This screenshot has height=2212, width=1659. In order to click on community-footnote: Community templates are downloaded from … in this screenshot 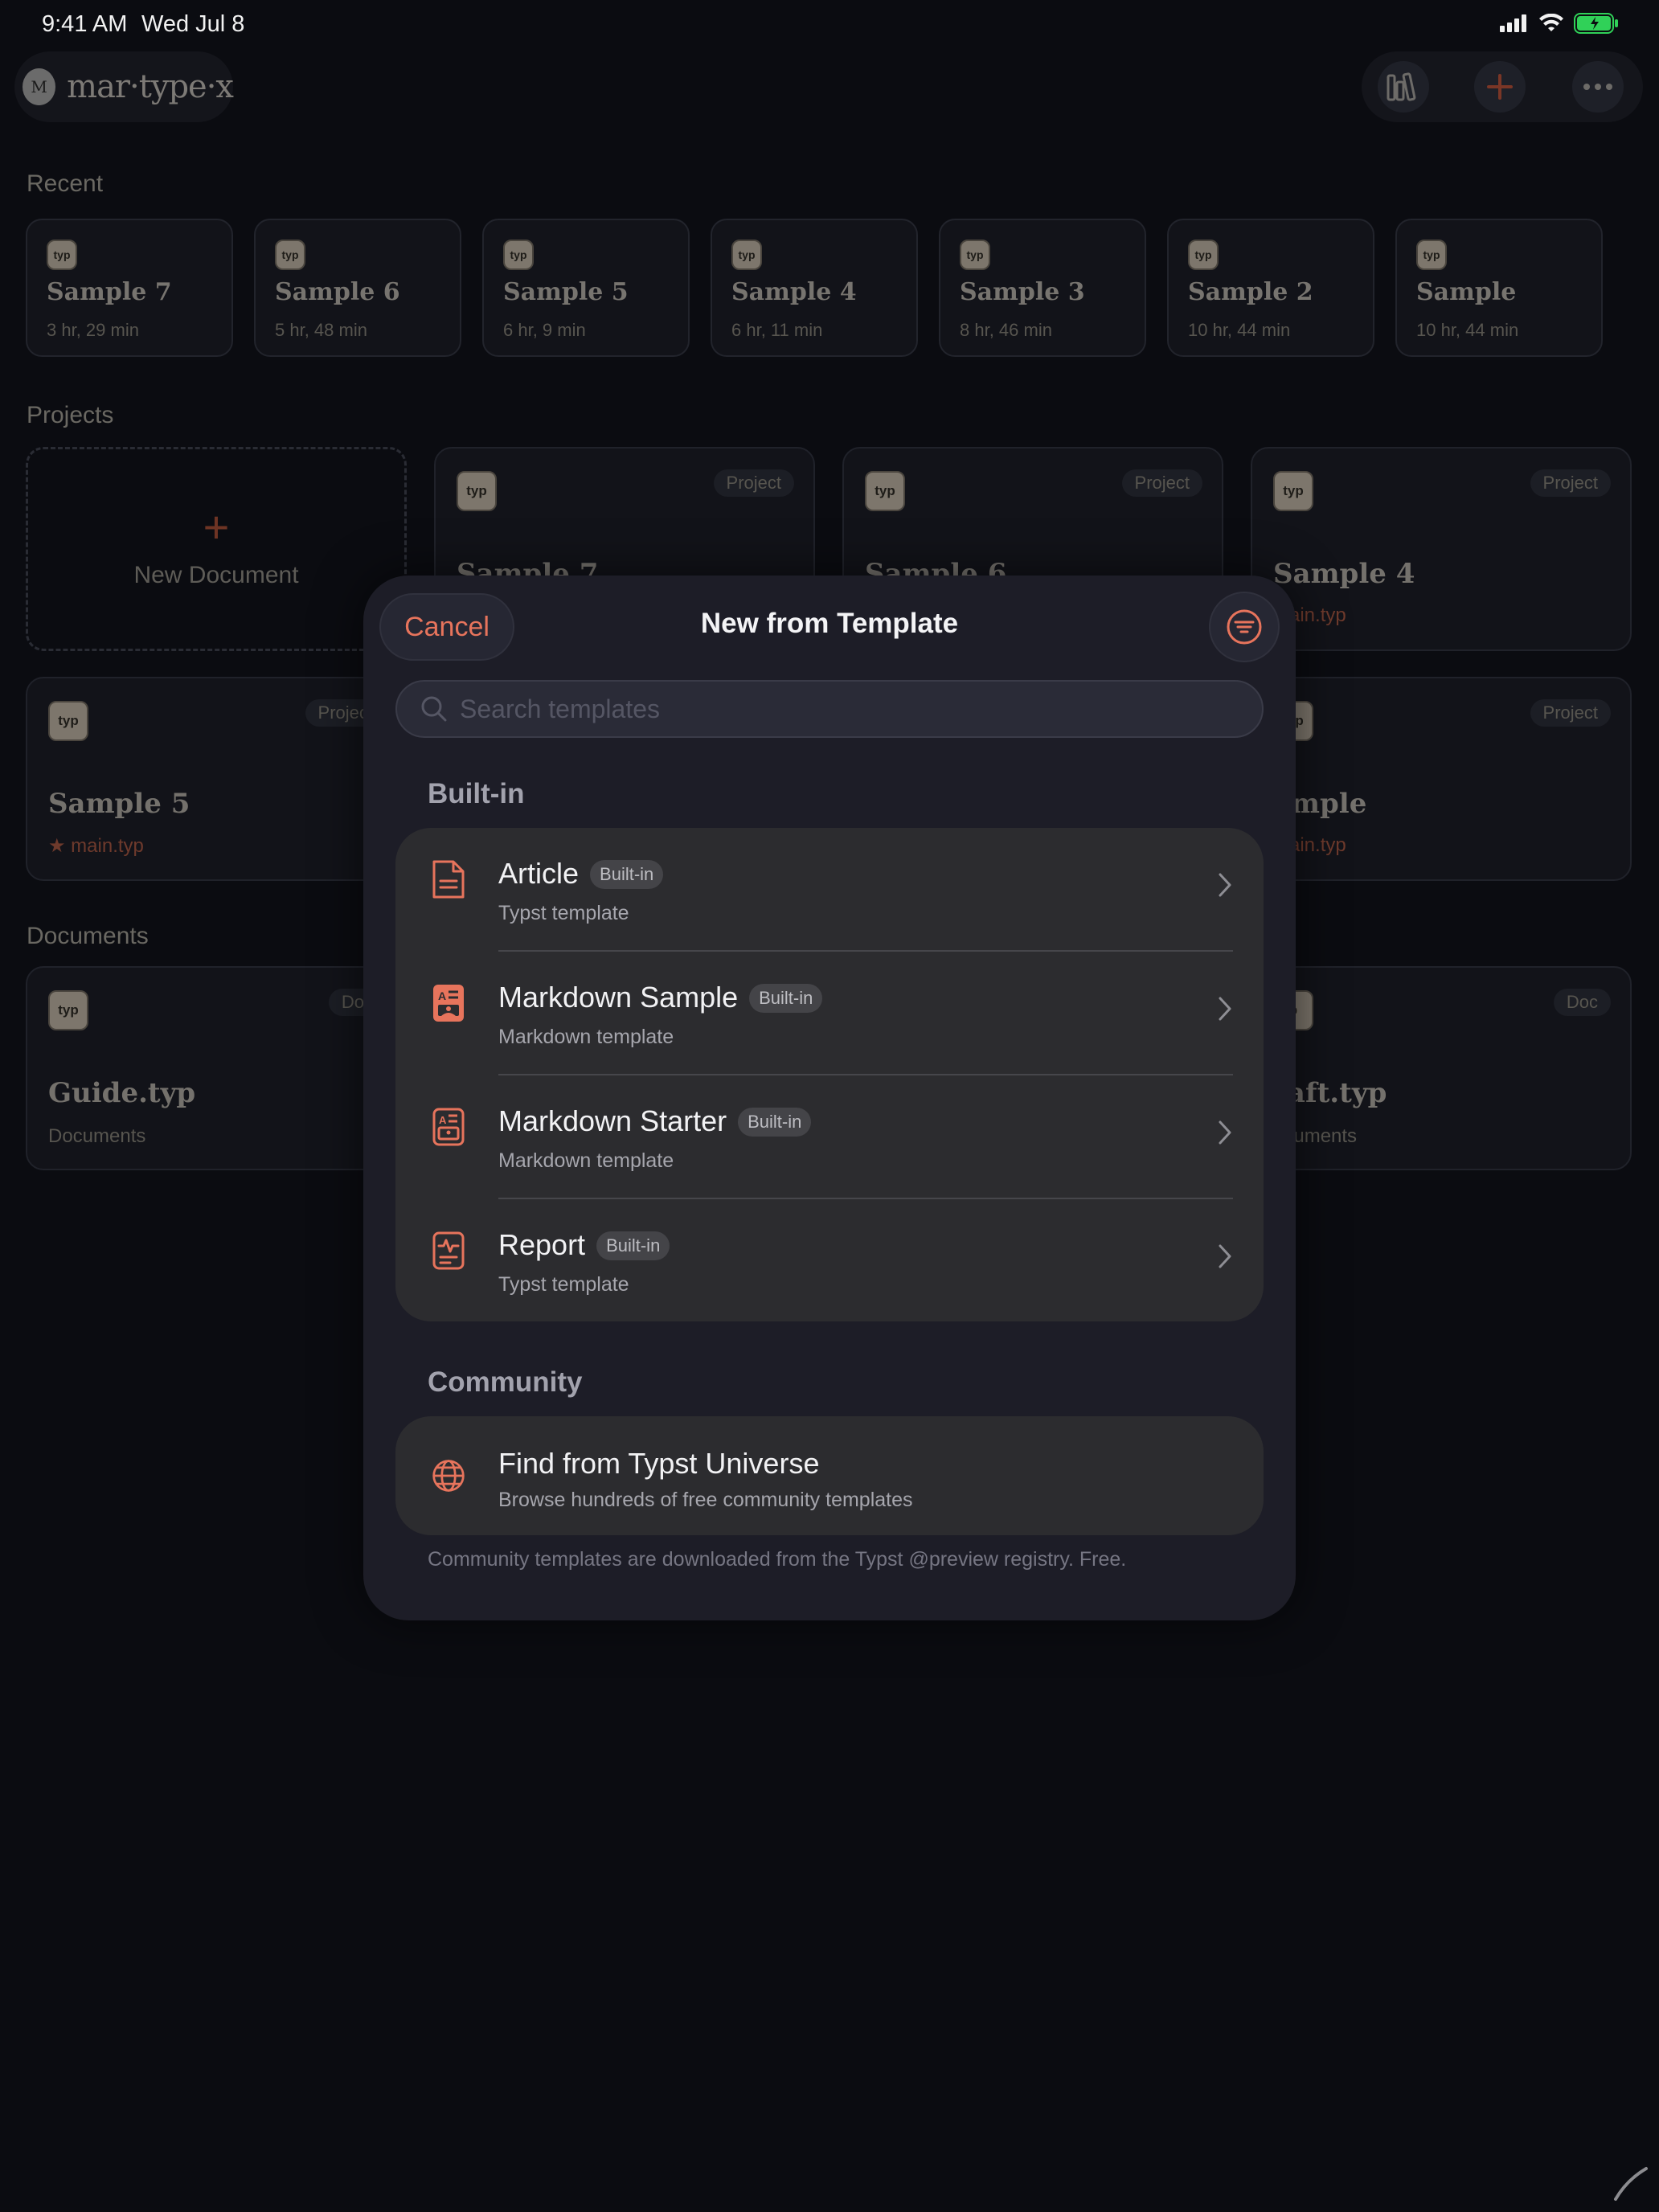, I will do `click(777, 1559)`.